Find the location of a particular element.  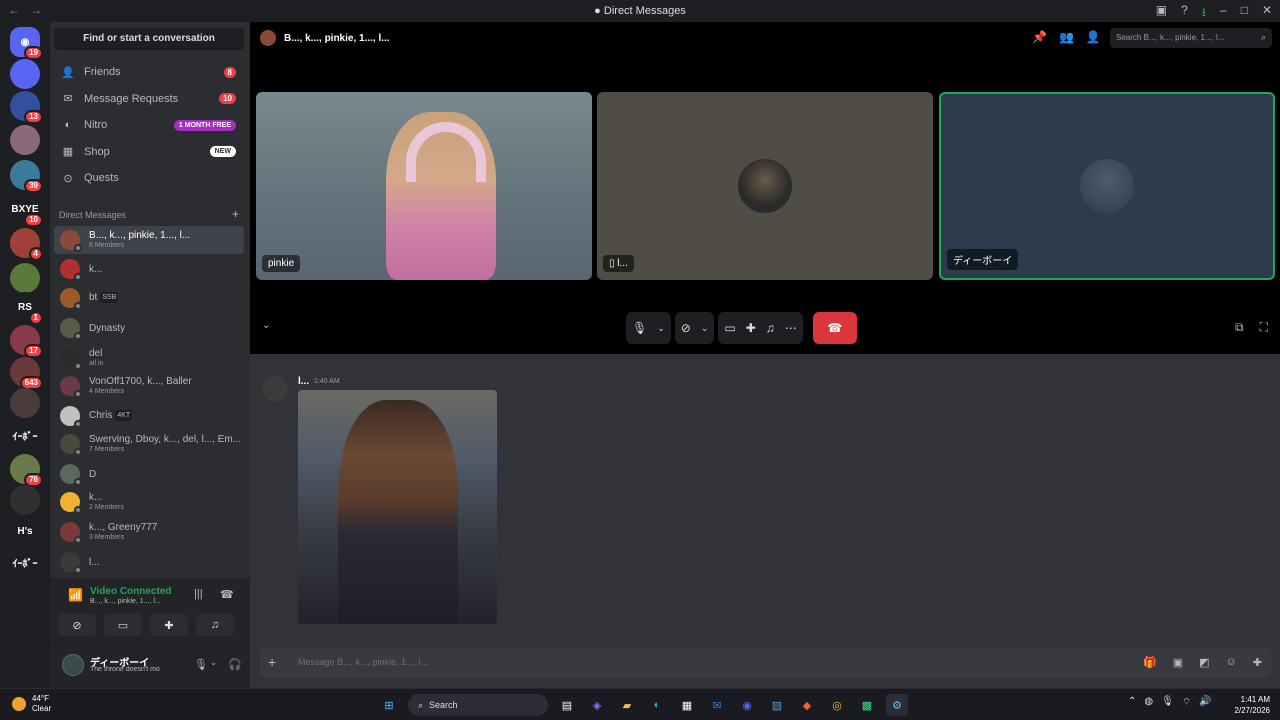

user-avatar is located at coordinates (73, 665).